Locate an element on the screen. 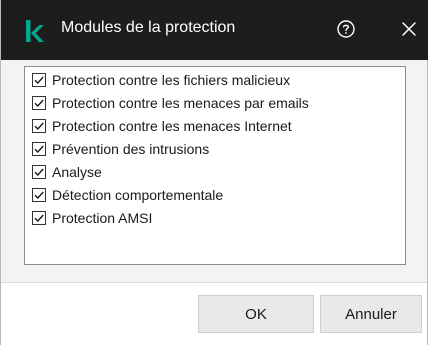  module-item-amsi-protection: Protection AMSI is located at coordinates (92, 218).